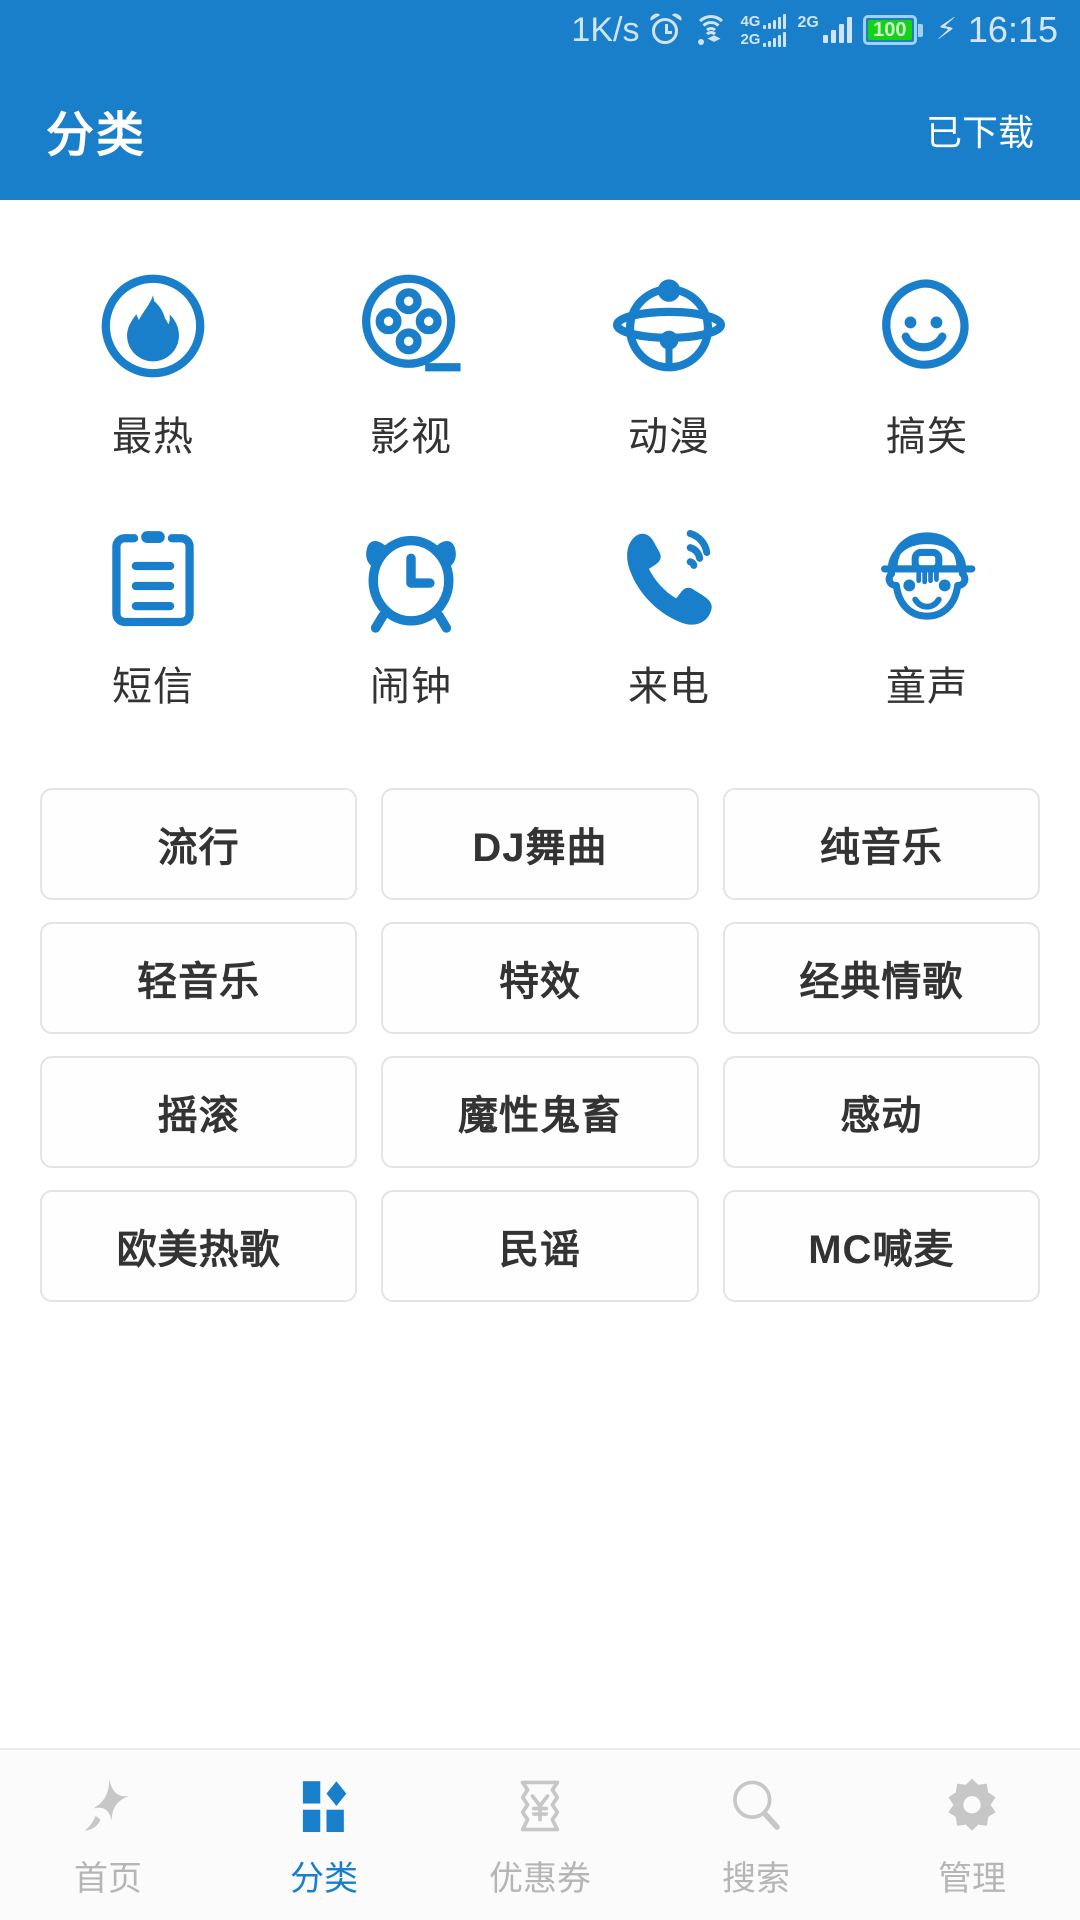 The width and height of the screenshot is (1080, 1920). Describe the element at coordinates (666, 28) in the screenshot. I see `alarm-icon` at that location.